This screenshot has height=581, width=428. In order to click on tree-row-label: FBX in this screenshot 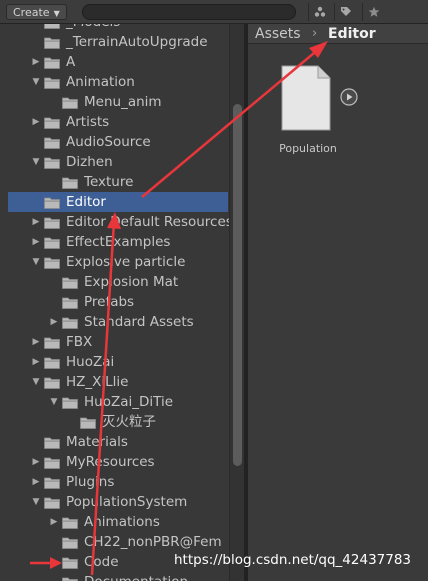, I will do `click(79, 342)`.